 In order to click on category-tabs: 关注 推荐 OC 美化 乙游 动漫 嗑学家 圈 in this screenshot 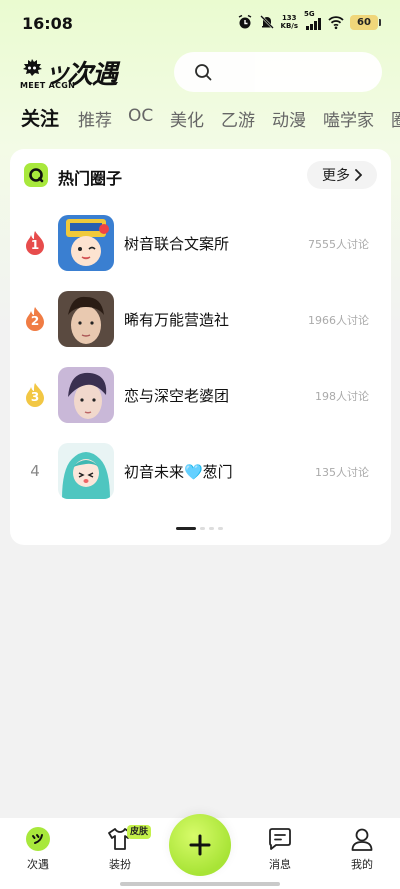, I will do `click(200, 120)`.